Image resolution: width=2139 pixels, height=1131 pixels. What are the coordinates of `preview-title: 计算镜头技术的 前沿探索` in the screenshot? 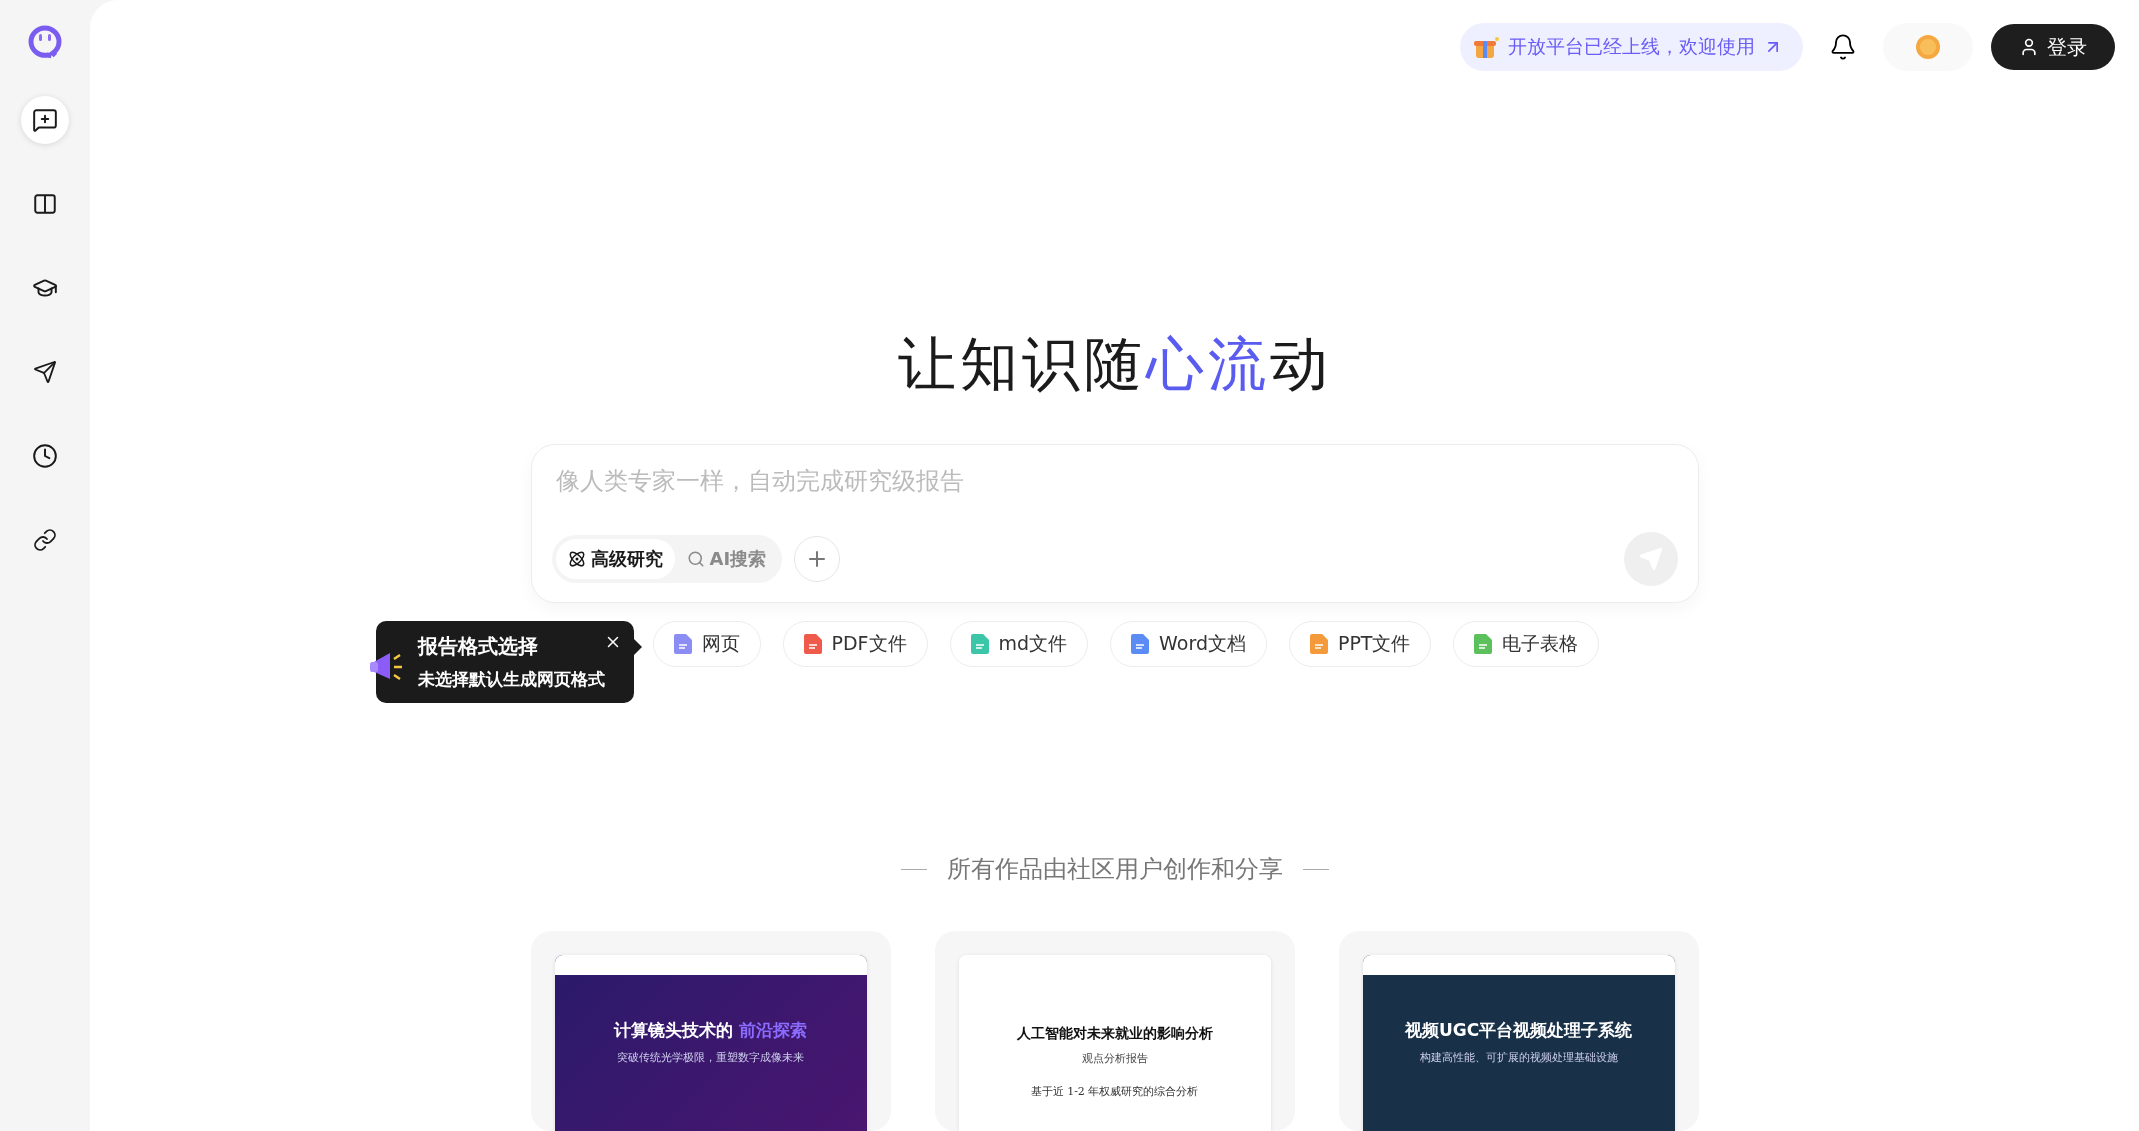 It's located at (710, 1030).